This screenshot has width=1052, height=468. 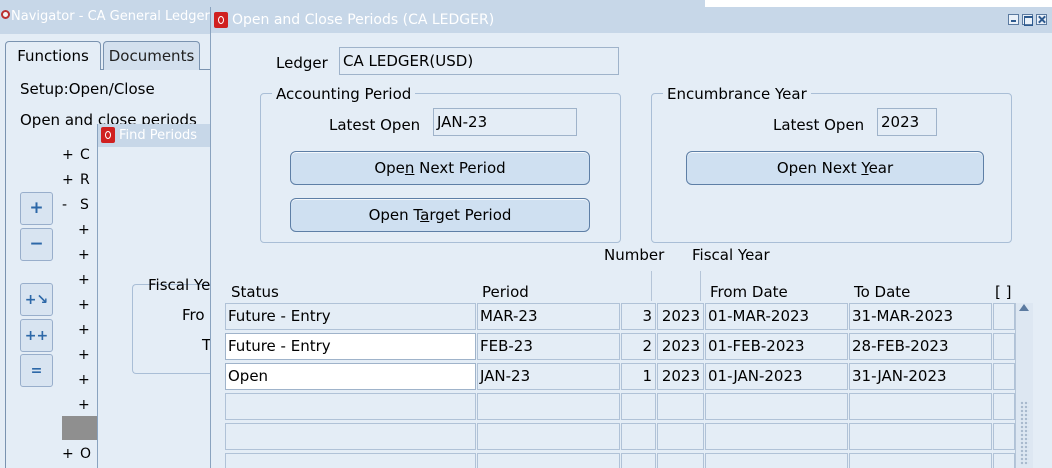 I want to click on tree-item-label: C, so click(x=85, y=155).